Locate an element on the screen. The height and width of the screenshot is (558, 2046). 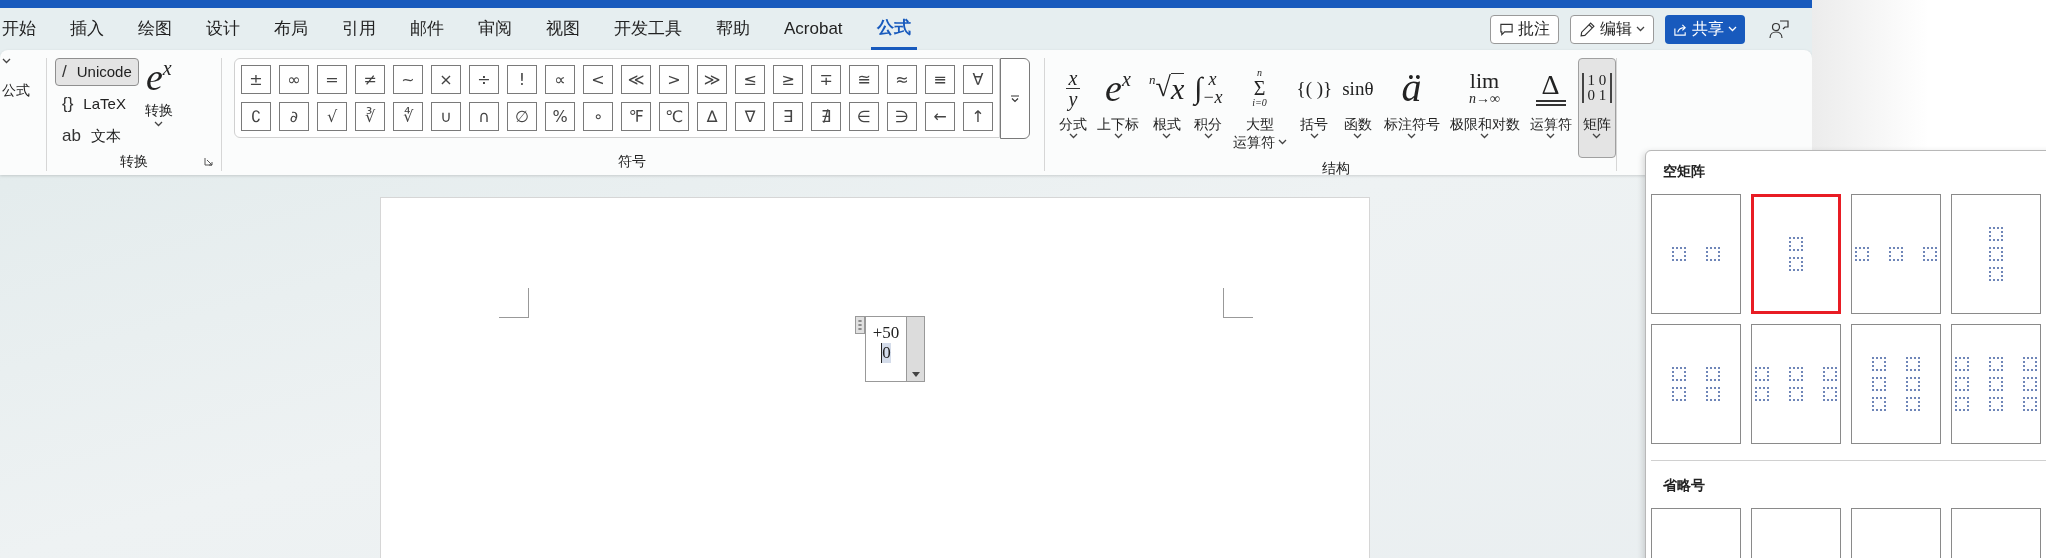
ribbon-tab: 引用 is located at coordinates (359, 29).